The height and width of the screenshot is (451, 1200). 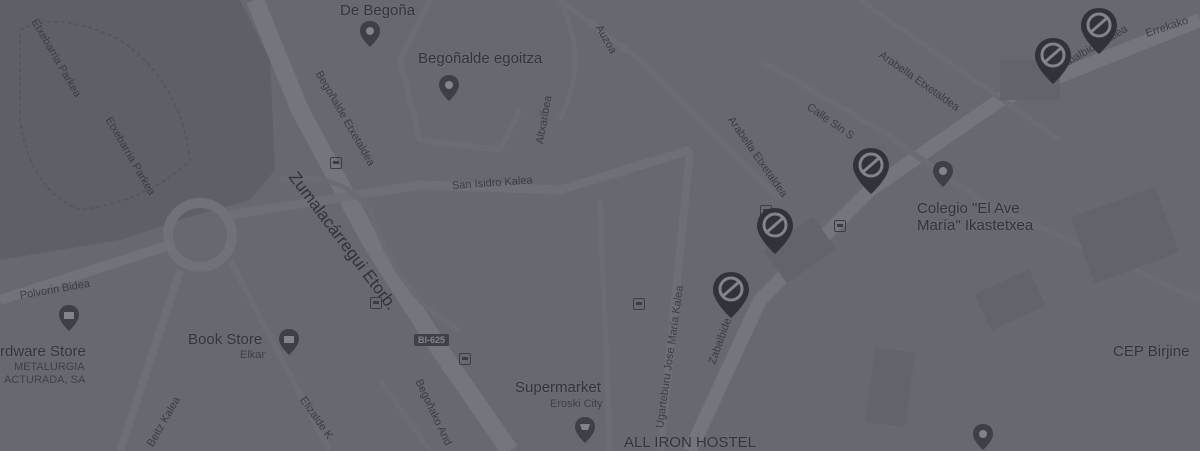 What do you see at coordinates (253, 355) in the screenshot?
I see `place-sublabel: Elkar` at bounding box center [253, 355].